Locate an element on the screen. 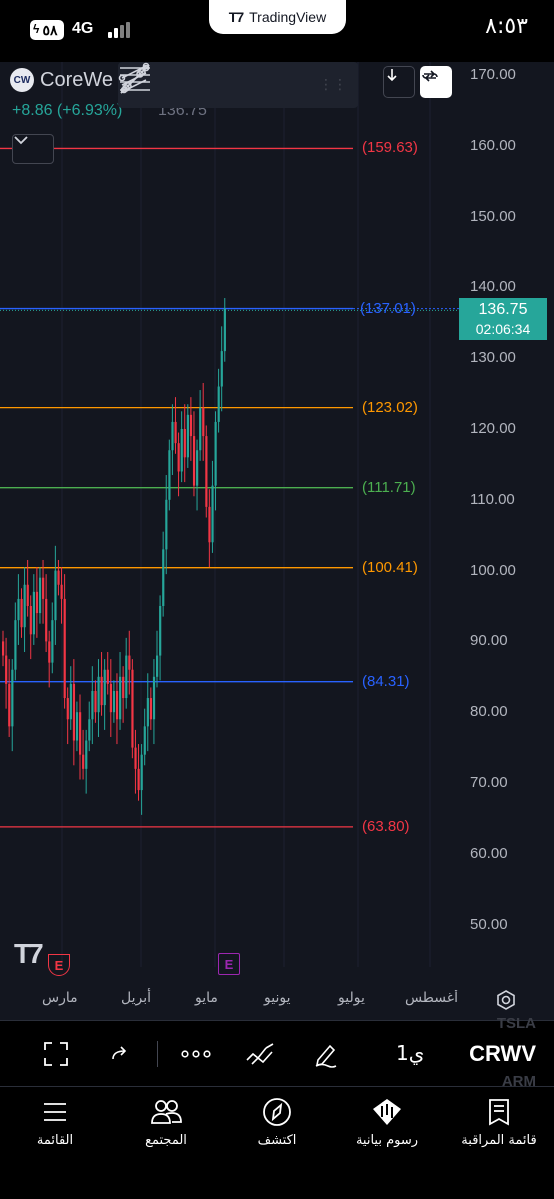 The image size is (554, 1199). price-axis-label: 50.00 is located at coordinates (489, 924).